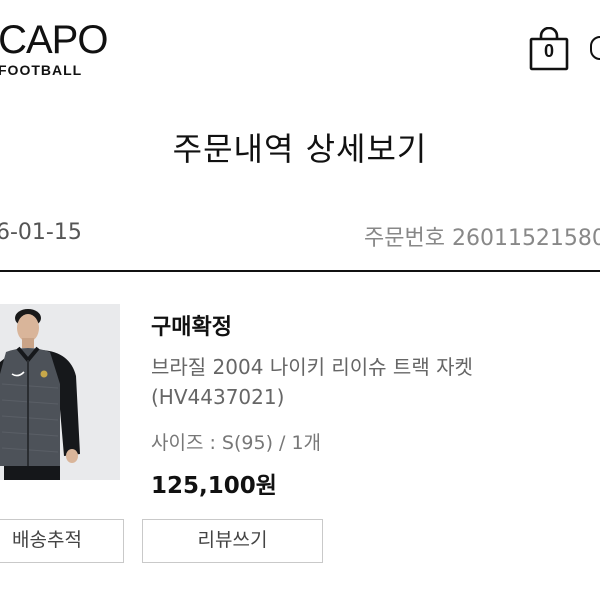 The width and height of the screenshot is (600, 600). Describe the element at coordinates (371, 382) in the screenshot. I see `product-name: 브라질 2004 나이키 리이슈 트랙 자켓 (HV4437021)` at that location.